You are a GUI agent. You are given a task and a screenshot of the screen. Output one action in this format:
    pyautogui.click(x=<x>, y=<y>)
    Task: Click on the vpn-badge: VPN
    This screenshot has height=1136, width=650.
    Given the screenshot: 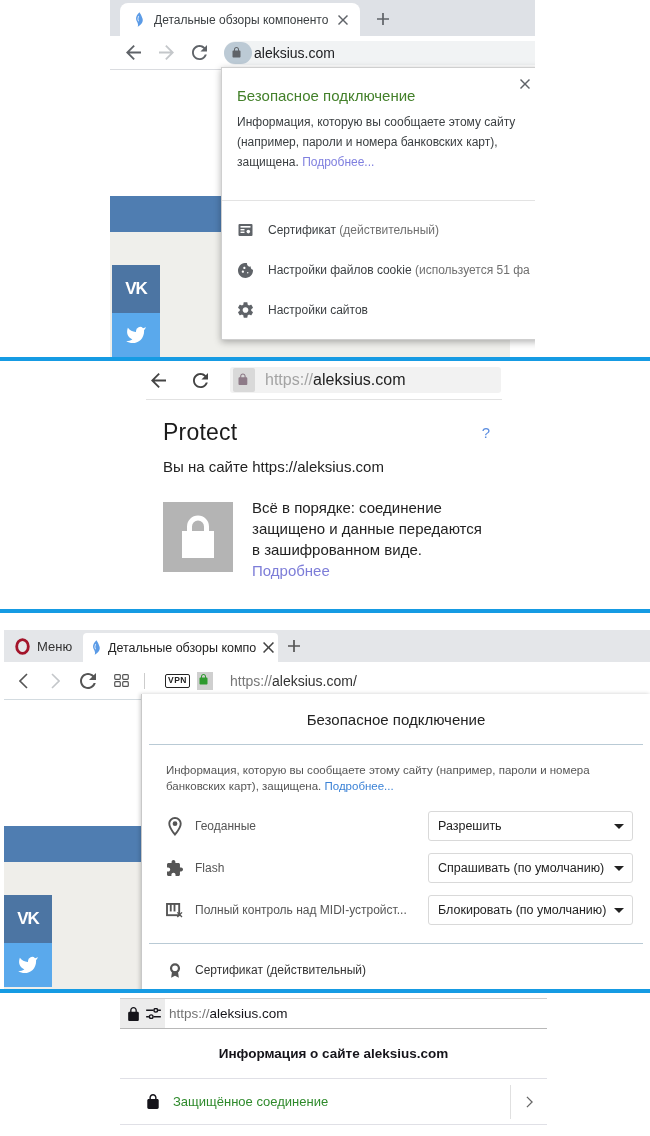 What is the action you would take?
    pyautogui.click(x=177, y=680)
    